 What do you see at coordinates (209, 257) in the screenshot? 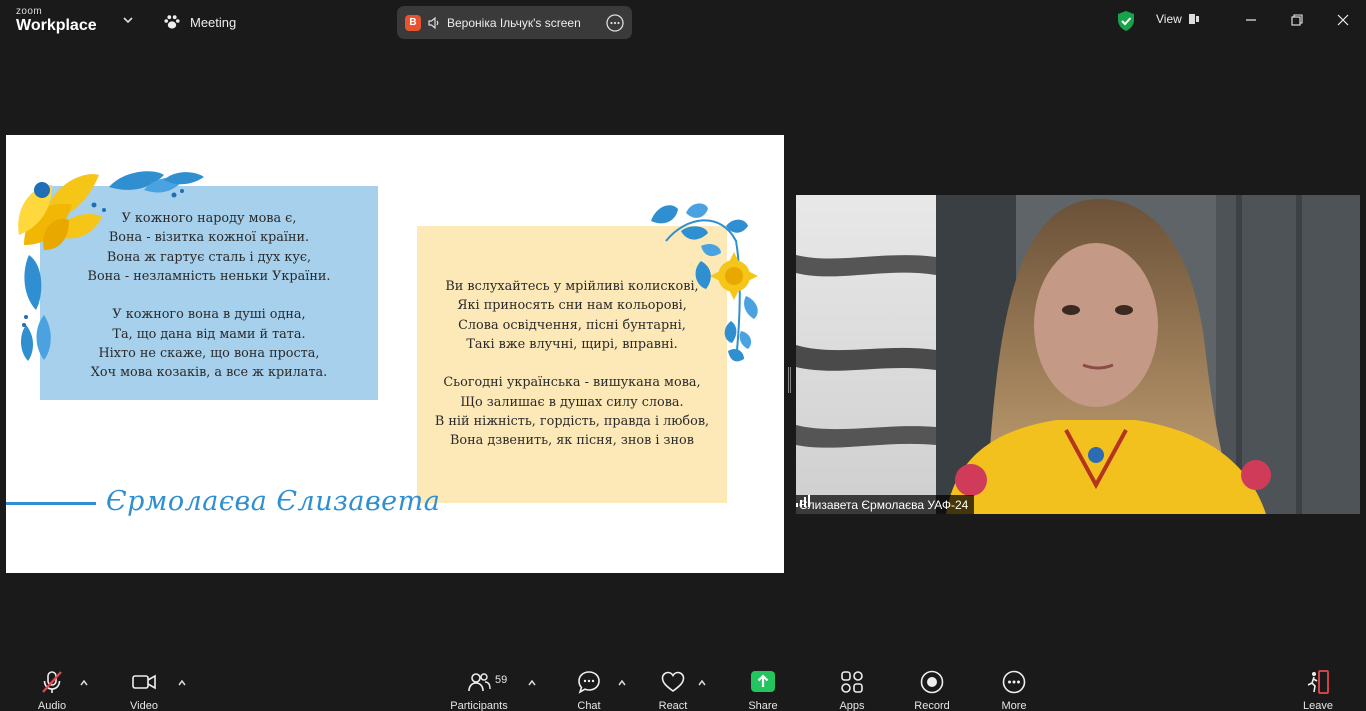
I see `poem-line: Вона ж гартує сталь і дух кує,` at bounding box center [209, 257].